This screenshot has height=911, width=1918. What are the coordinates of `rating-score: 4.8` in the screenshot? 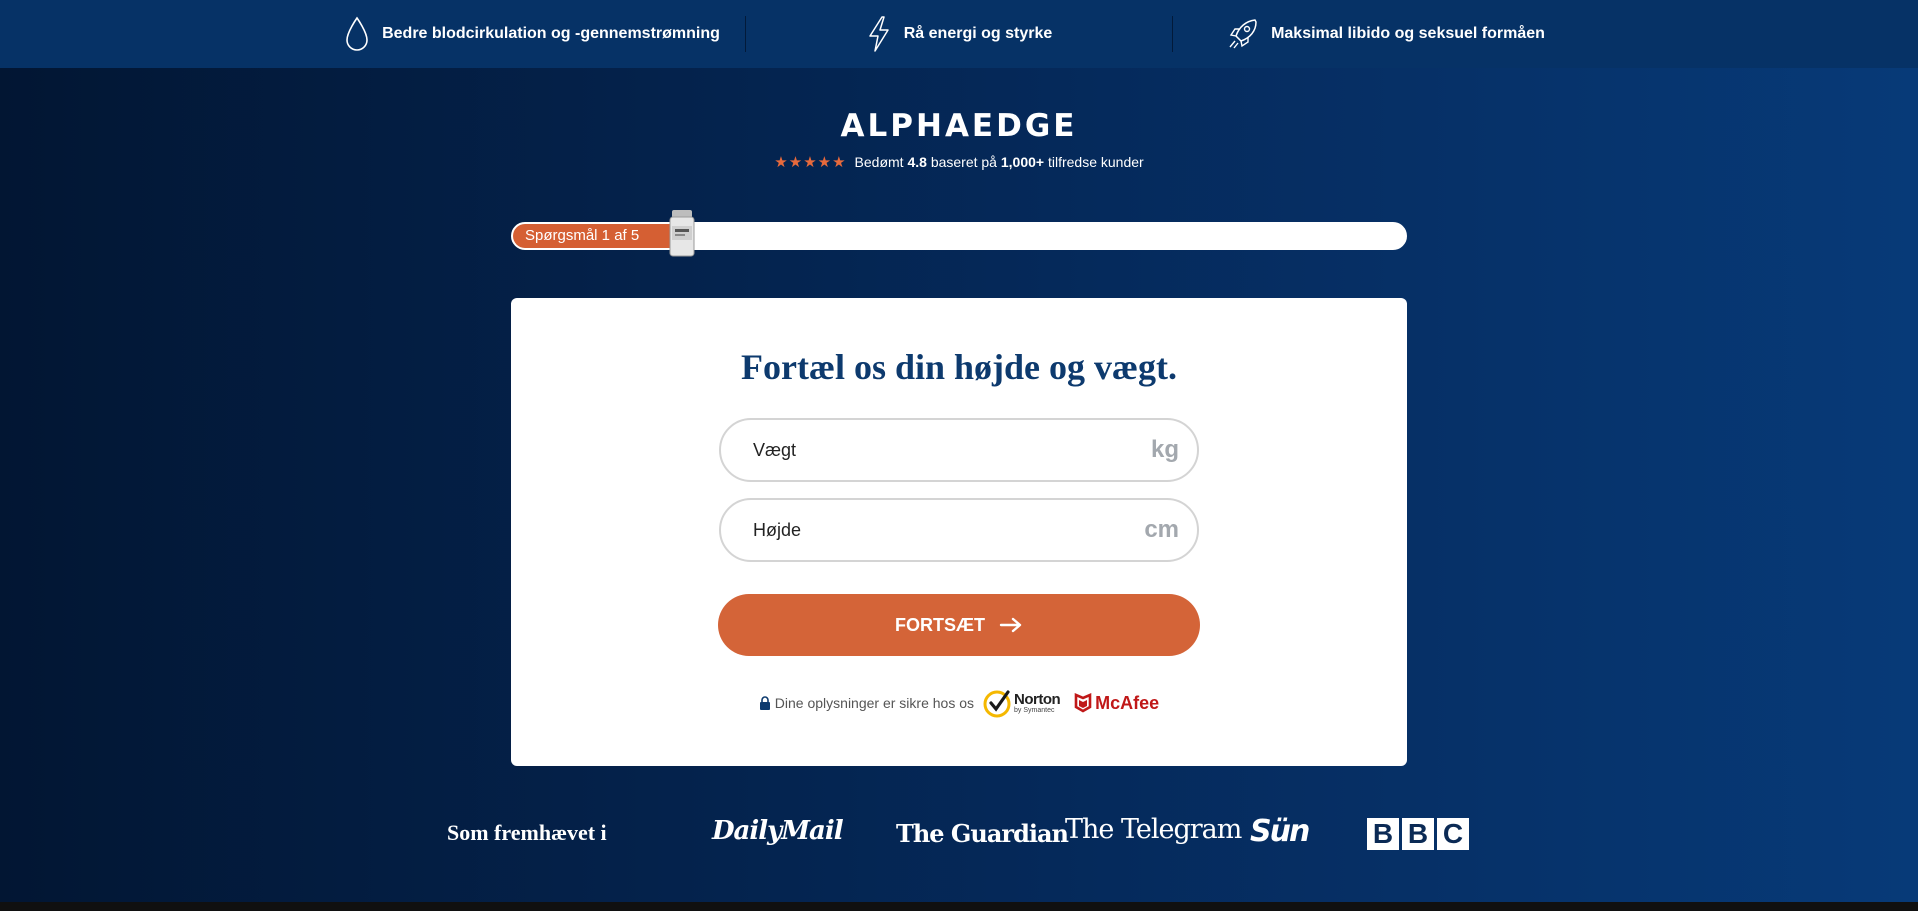 It's located at (917, 162).